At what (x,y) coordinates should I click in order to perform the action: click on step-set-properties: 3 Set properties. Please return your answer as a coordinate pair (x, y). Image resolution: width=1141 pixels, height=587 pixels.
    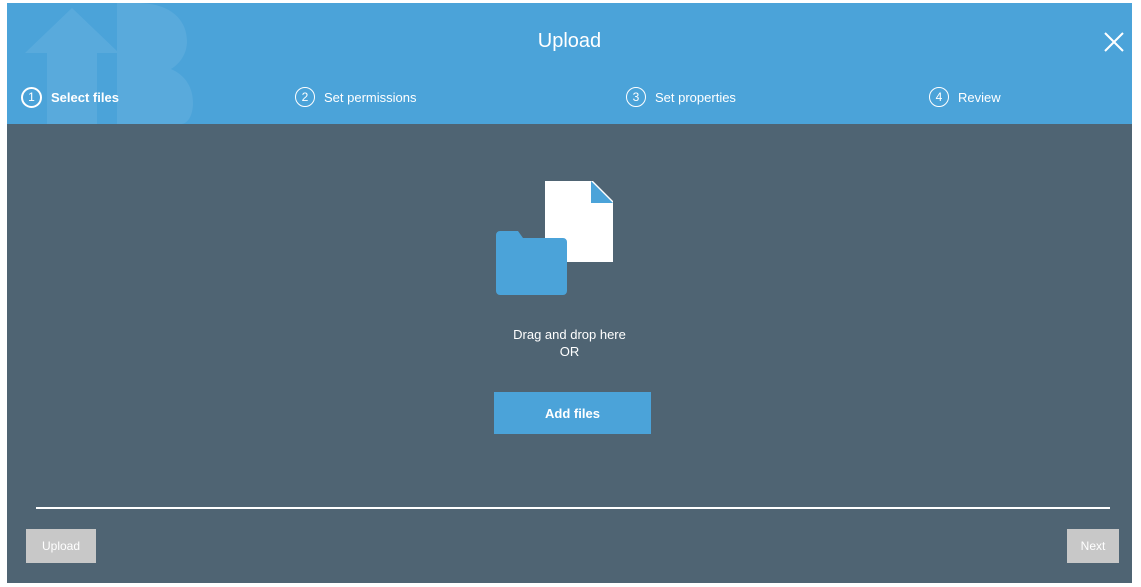
    Looking at the image, I should click on (681, 97).